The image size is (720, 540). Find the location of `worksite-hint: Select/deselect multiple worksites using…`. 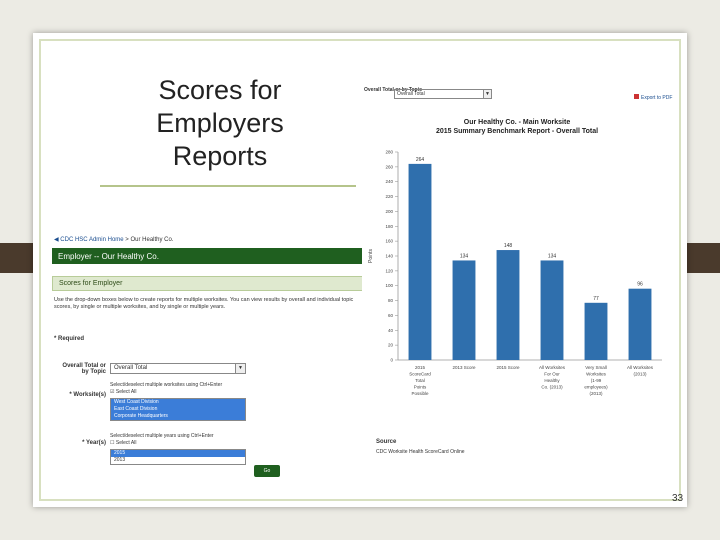

worksite-hint: Select/deselect multiple worksites using… is located at coordinates (166, 385).